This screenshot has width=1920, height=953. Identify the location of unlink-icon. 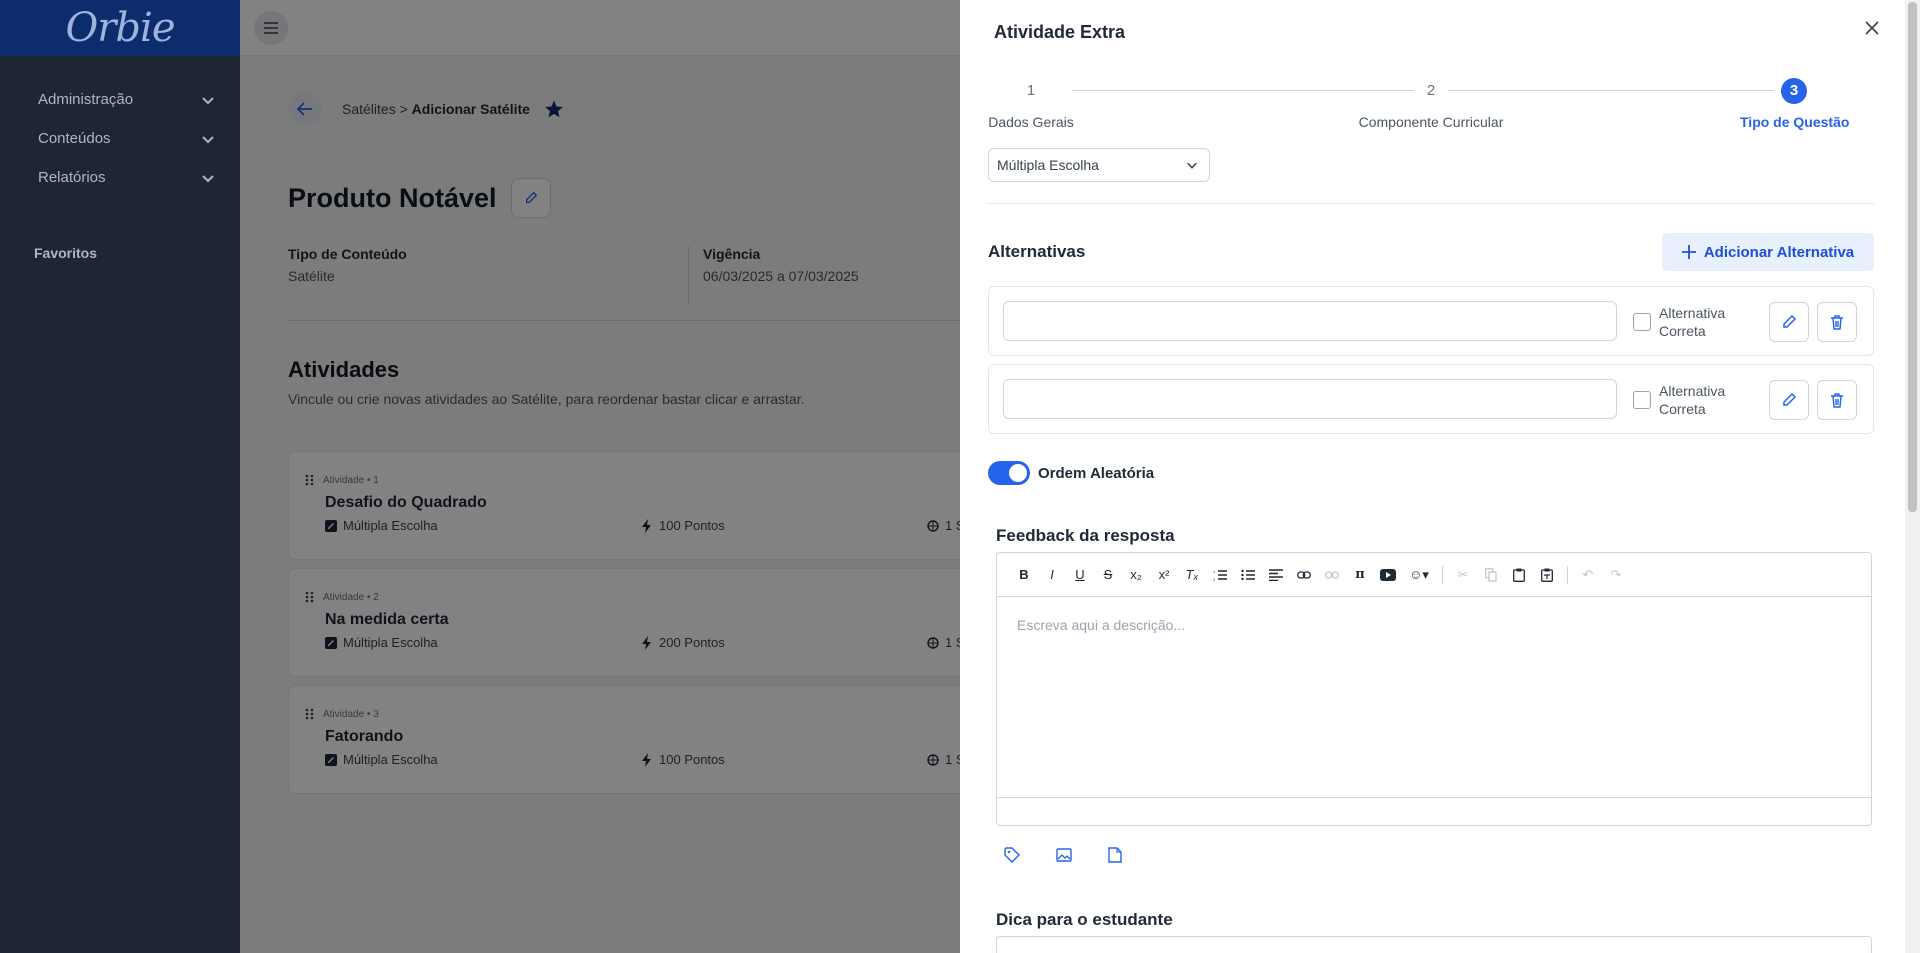
(1332, 575).